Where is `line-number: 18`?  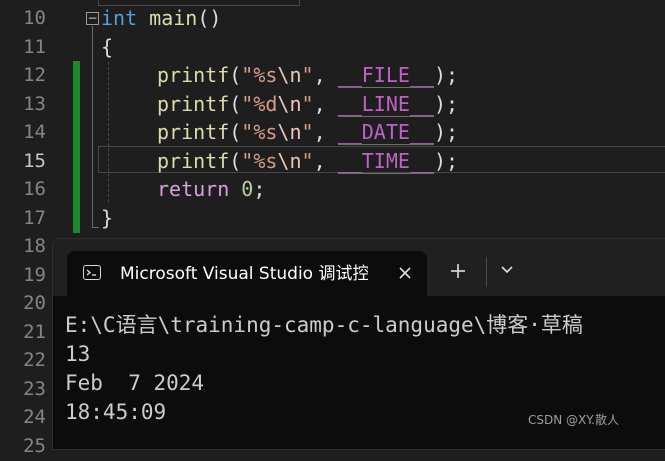 line-number: 18 is located at coordinates (34, 246).